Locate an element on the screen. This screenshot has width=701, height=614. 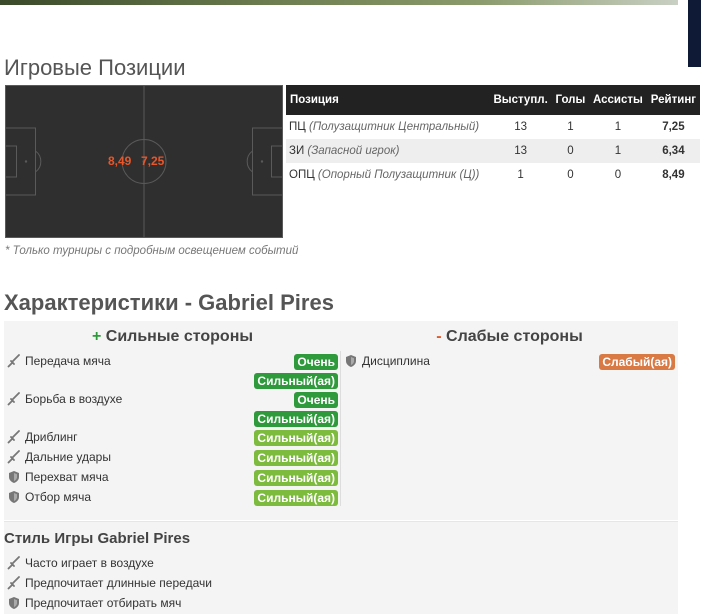
table-row: ЗИ (Запасной игрок) 13 0 1 6,34 is located at coordinates (493, 151).